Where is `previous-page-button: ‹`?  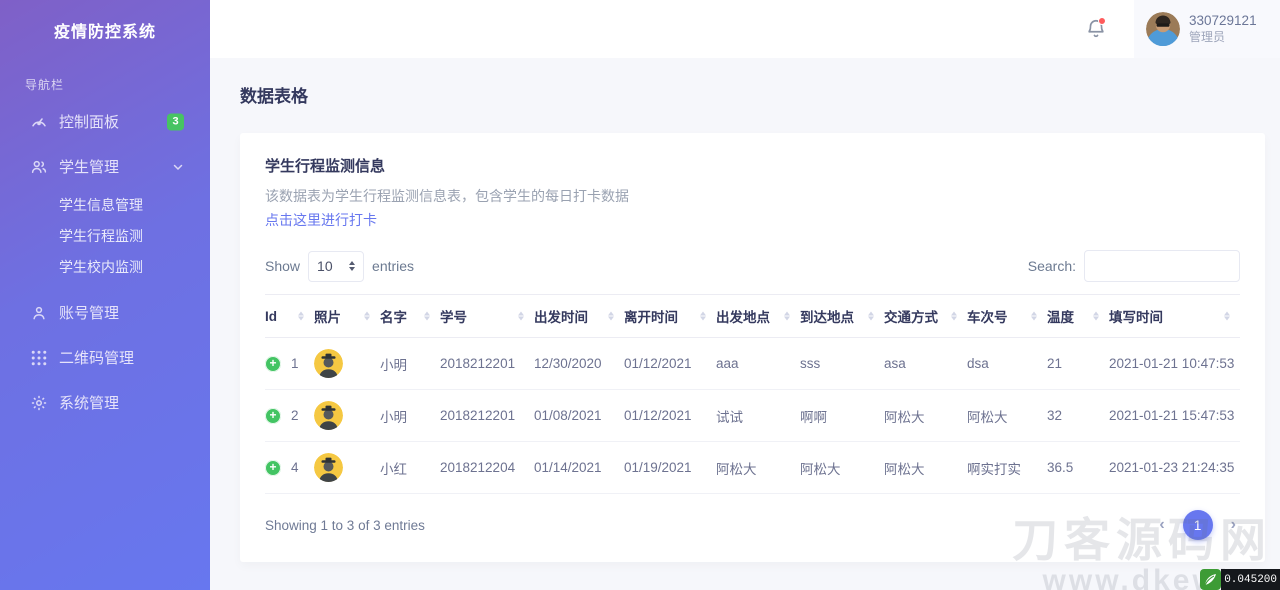 previous-page-button: ‹ is located at coordinates (1161, 525).